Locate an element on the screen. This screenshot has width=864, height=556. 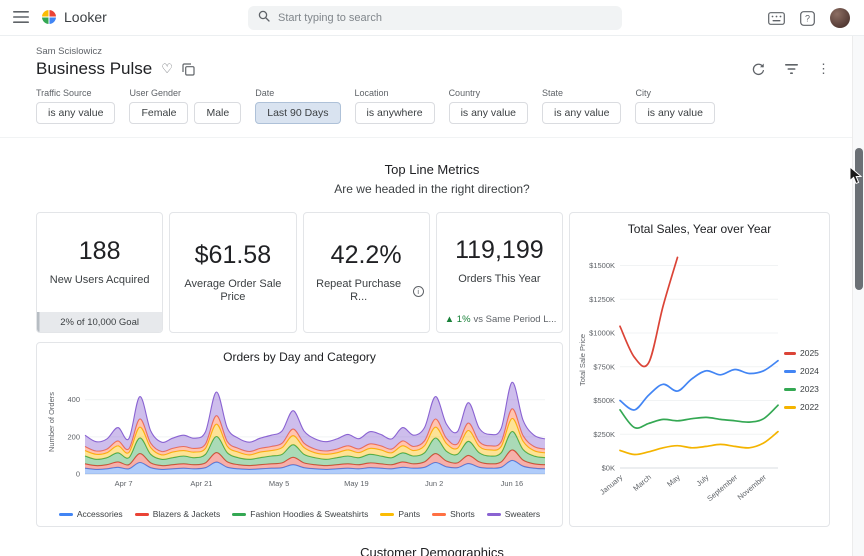
filter-location-value: is anywhere is located at coordinates (394, 113).